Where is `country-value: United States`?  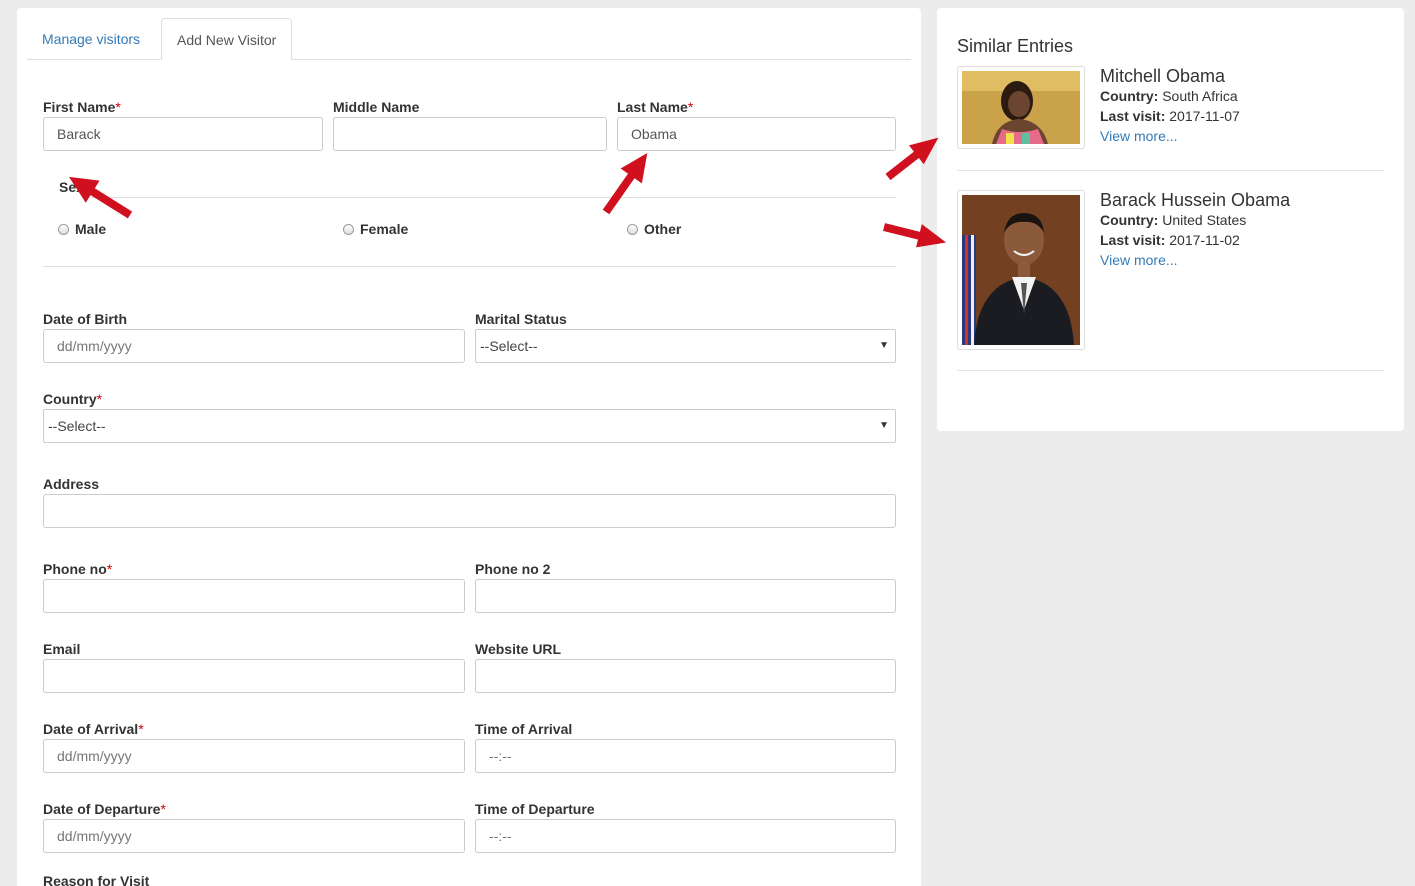
country-value: United States is located at coordinates (1204, 220).